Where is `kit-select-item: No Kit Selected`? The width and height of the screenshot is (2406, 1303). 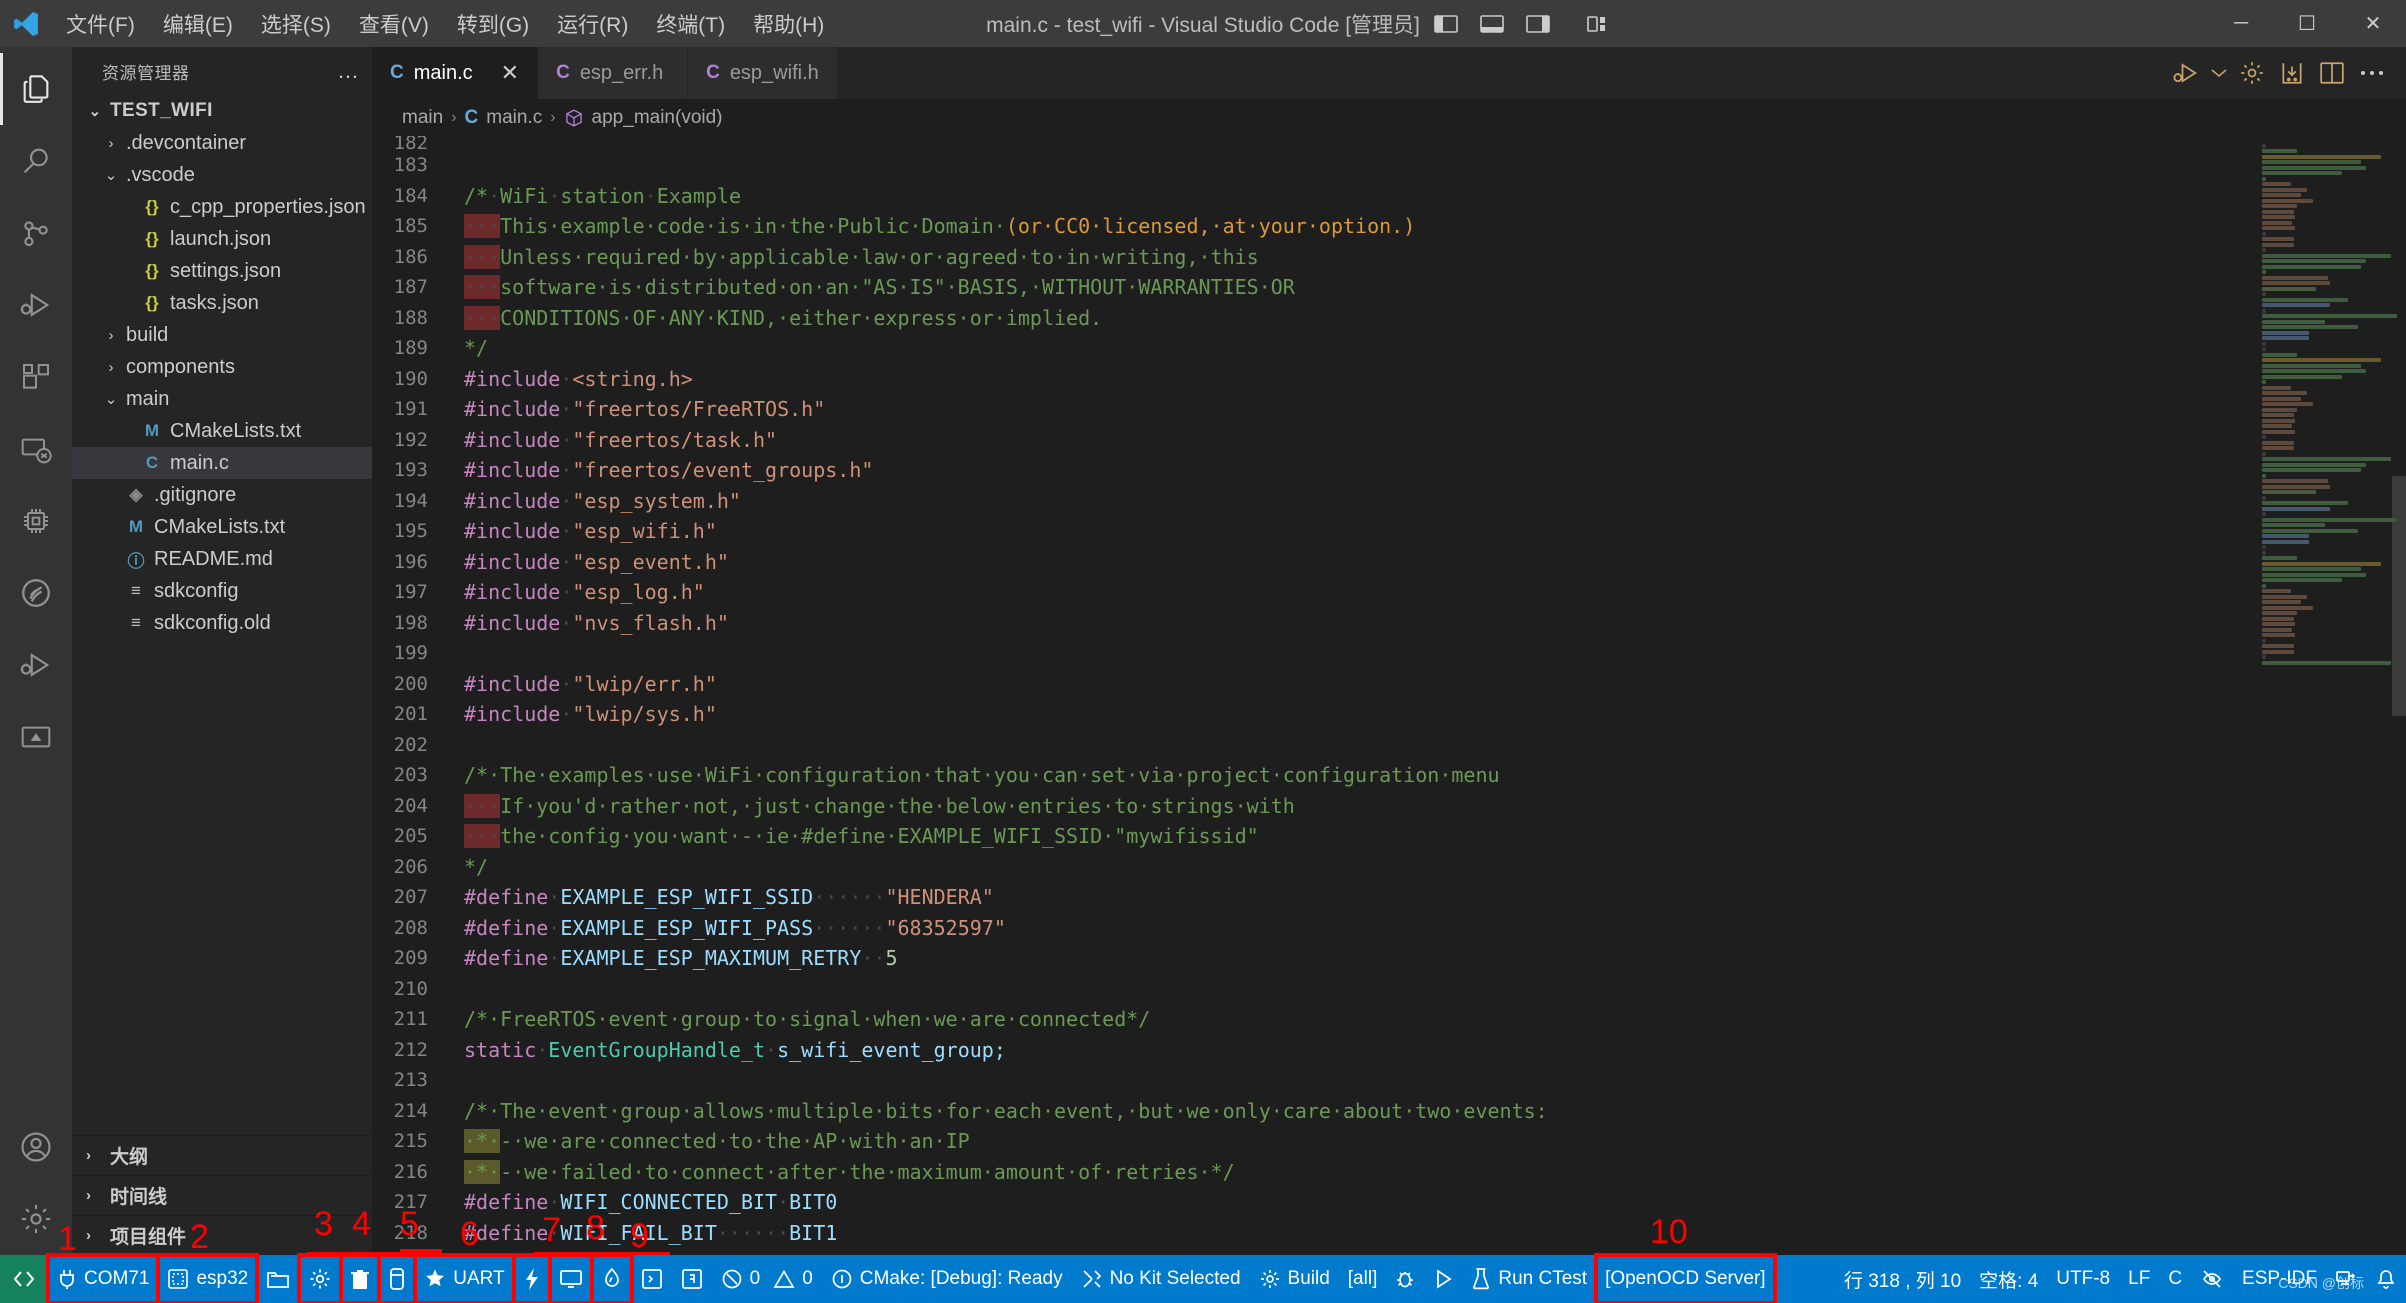 kit-select-item: No Kit Selected is located at coordinates (1161, 1279).